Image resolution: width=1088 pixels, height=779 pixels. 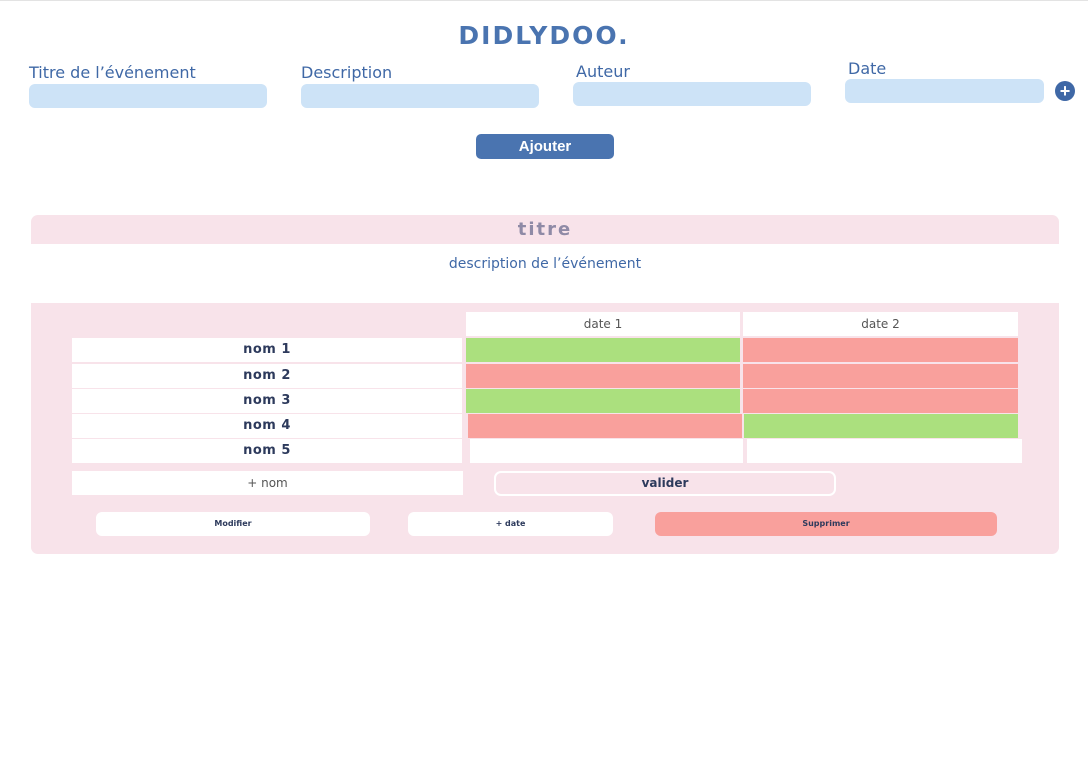 What do you see at coordinates (545, 229) in the screenshot?
I see `event-title: titre` at bounding box center [545, 229].